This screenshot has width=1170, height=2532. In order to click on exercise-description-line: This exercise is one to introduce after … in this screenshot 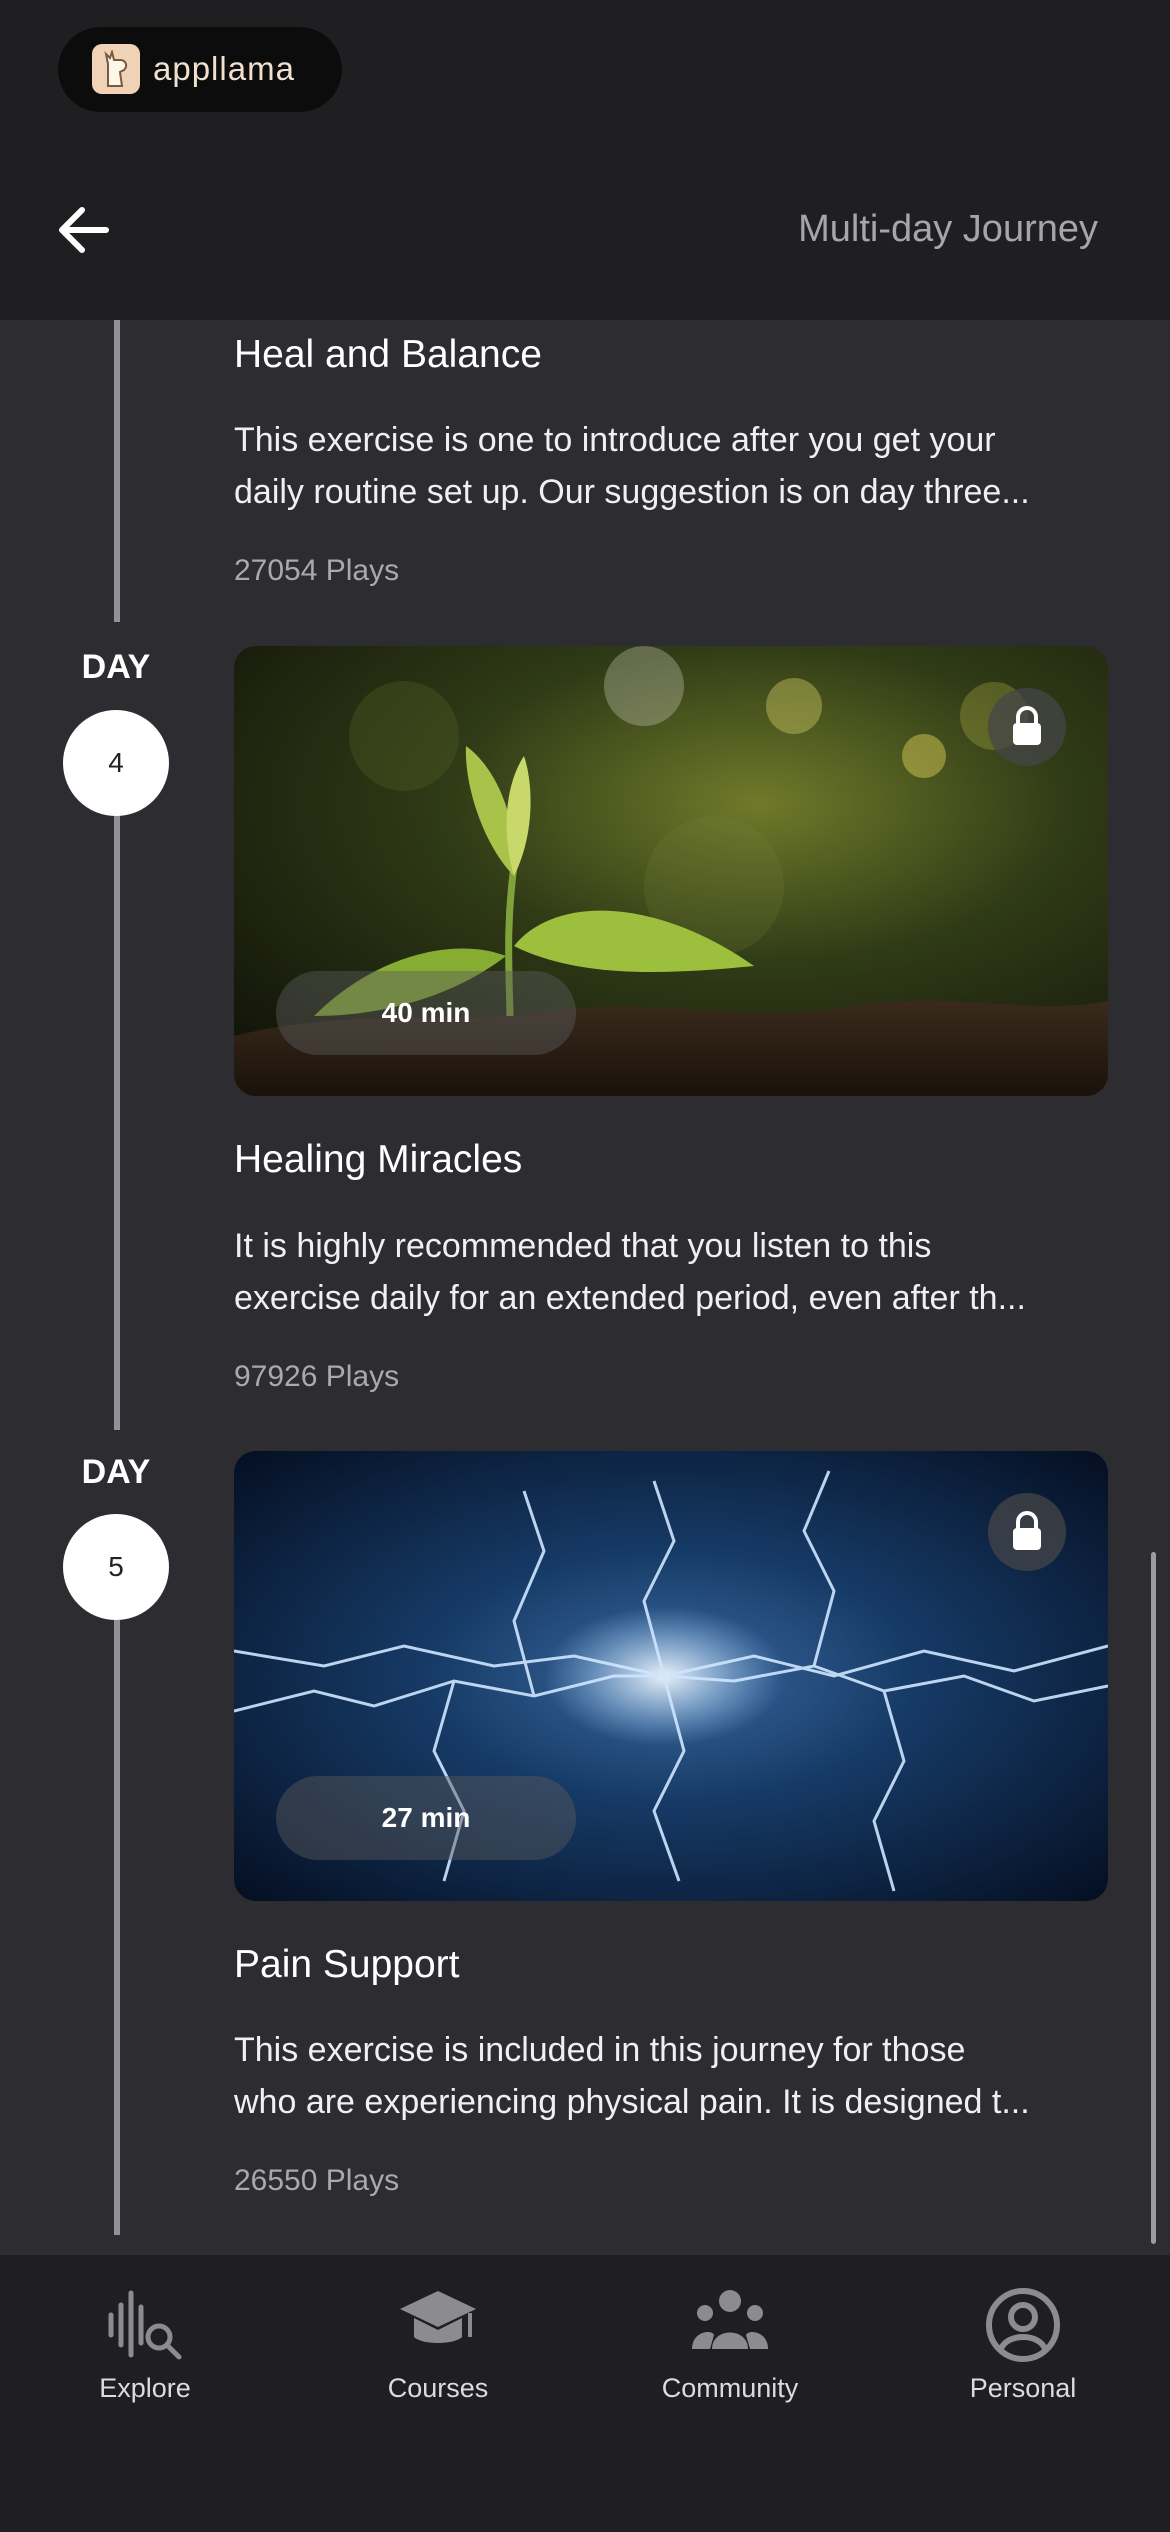, I will do `click(615, 440)`.